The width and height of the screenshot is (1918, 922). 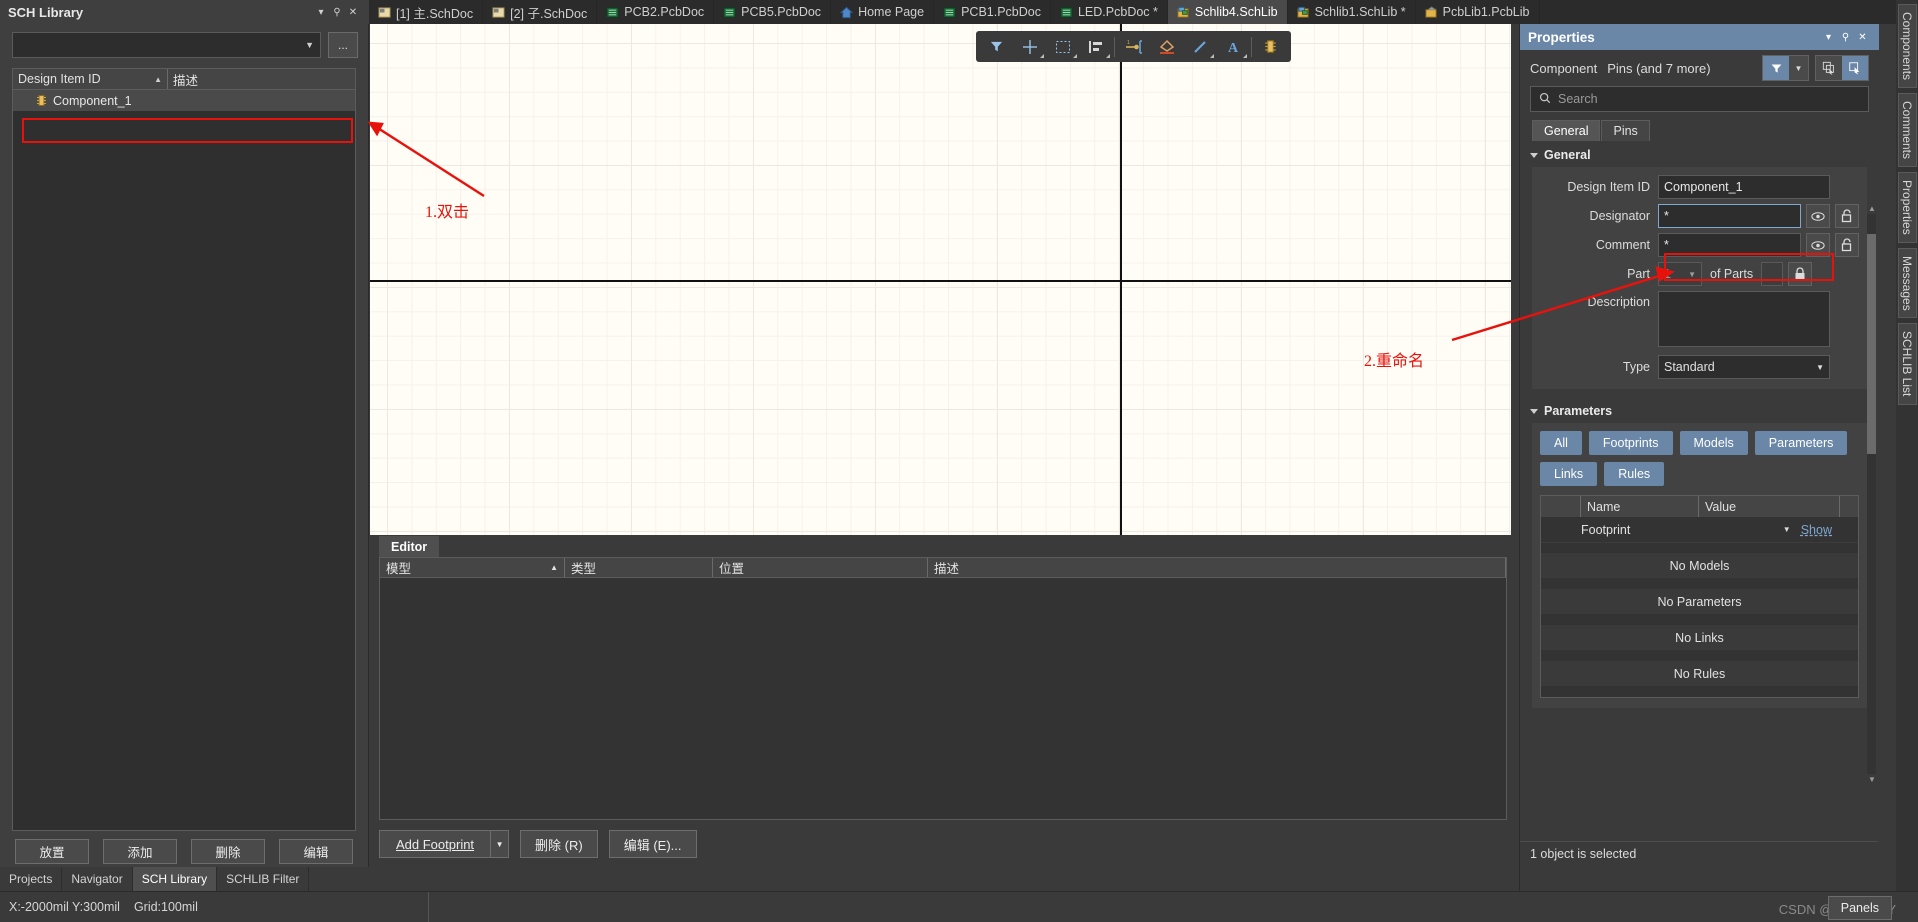 What do you see at coordinates (1029, 46) in the screenshot?
I see `crosshair-icon` at bounding box center [1029, 46].